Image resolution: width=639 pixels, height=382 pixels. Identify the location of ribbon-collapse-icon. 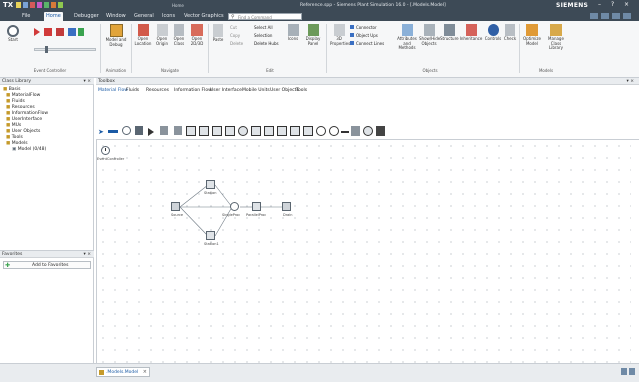
(627, 16).